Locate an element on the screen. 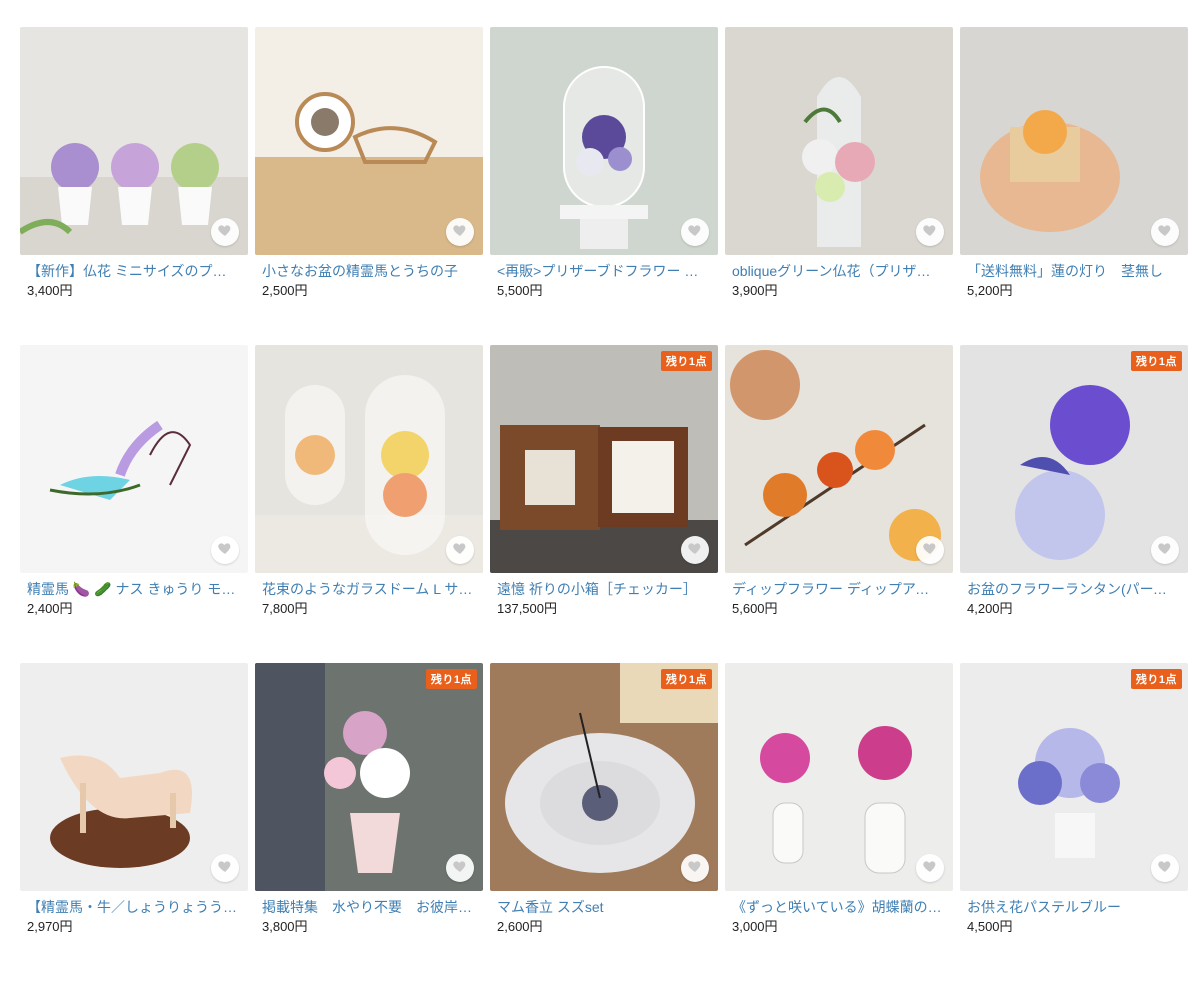  product-price: 3,900円 is located at coordinates (755, 290).